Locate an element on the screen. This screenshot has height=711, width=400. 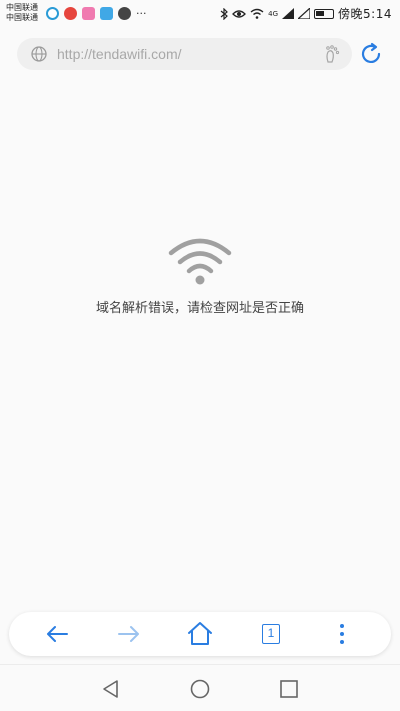
carrier-2: 中国联通 is located at coordinates (22, 17).